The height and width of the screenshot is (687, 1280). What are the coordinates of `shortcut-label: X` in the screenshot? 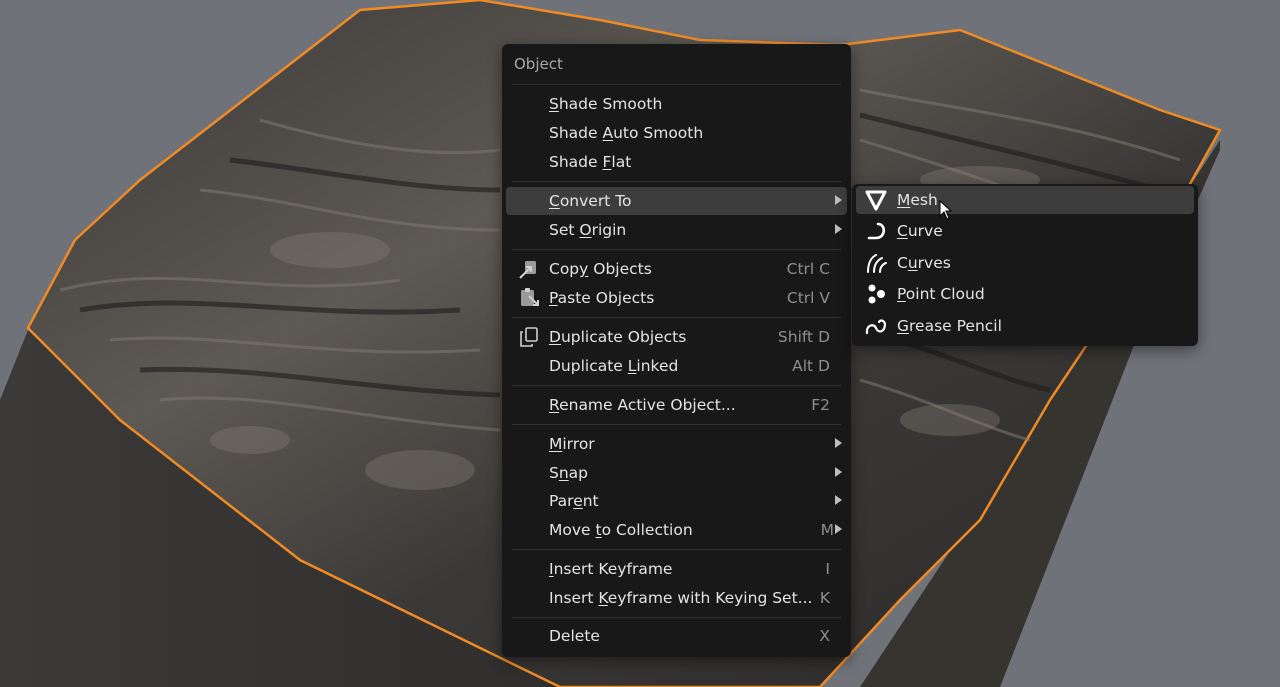 It's located at (824, 636).